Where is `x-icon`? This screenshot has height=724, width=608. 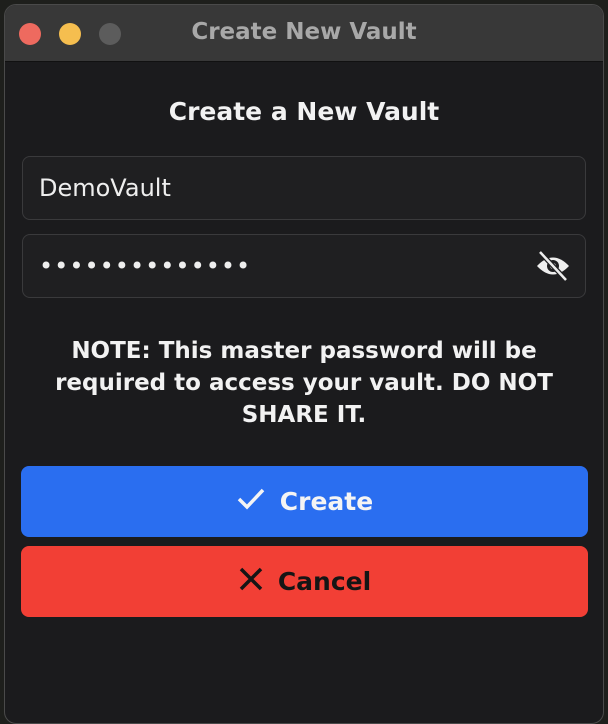
x-icon is located at coordinates (251, 582).